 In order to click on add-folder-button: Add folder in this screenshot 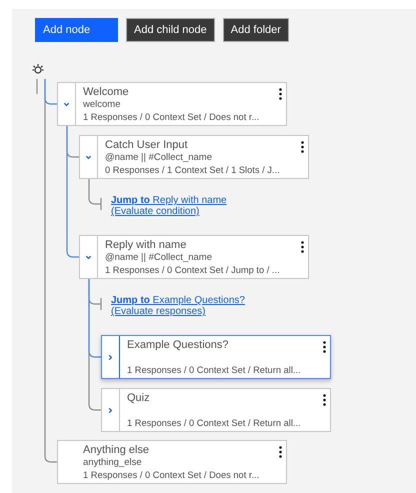, I will do `click(255, 30)`.